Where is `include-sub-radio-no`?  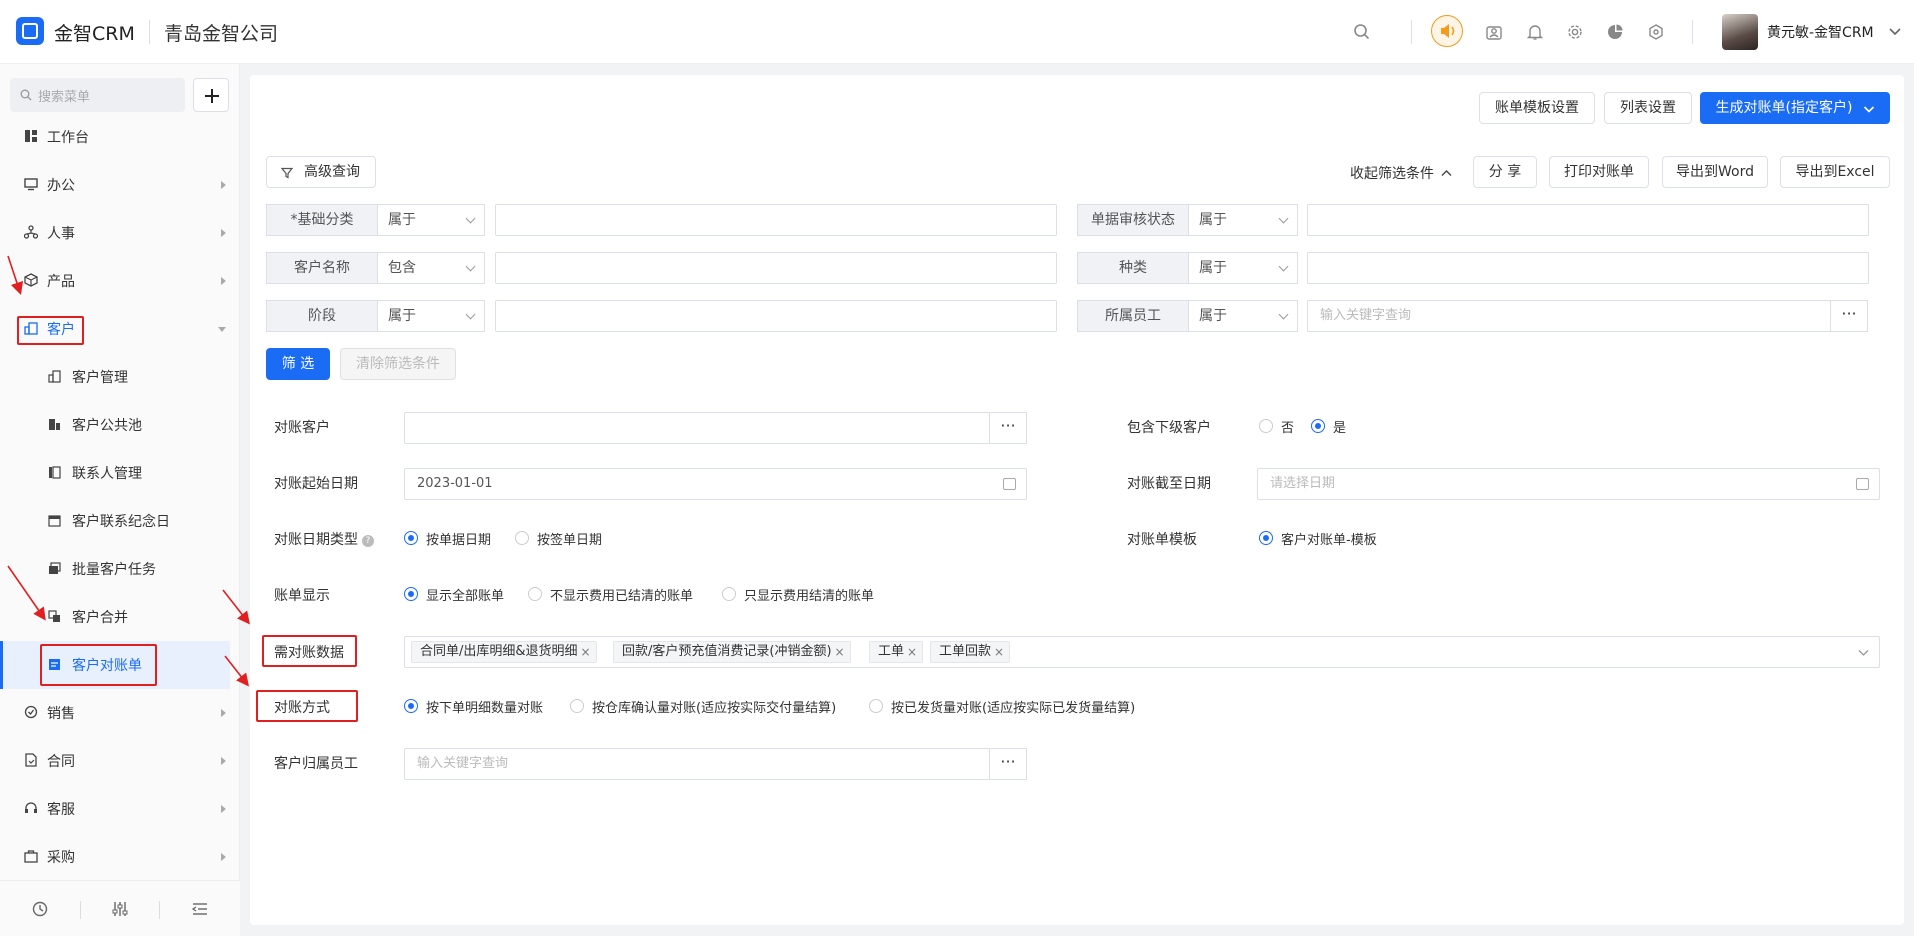 include-sub-radio-no is located at coordinates (1266, 426).